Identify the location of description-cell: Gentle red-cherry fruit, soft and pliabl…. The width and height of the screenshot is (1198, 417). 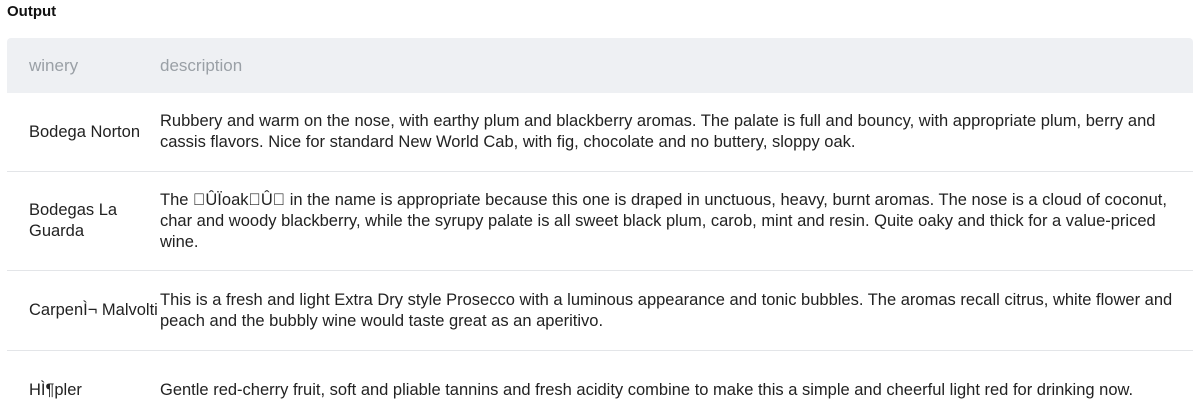
(647, 389).